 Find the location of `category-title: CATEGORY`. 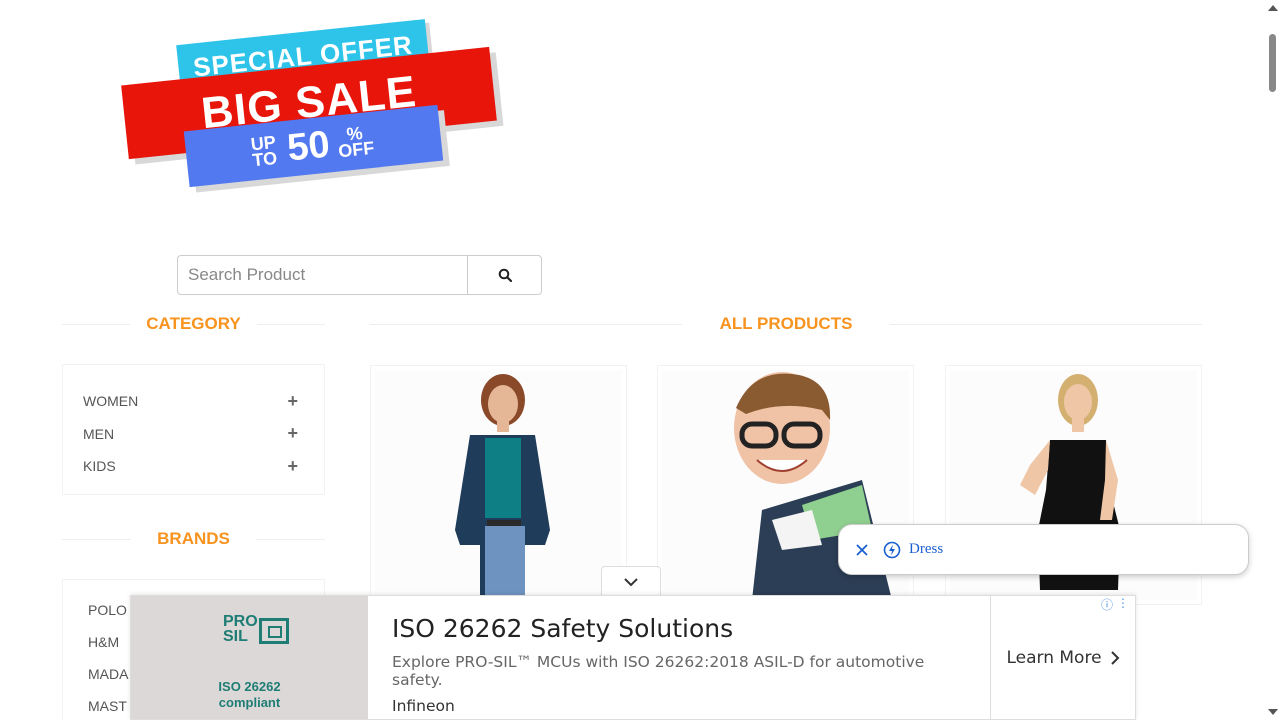

category-title: CATEGORY is located at coordinates (193, 323).